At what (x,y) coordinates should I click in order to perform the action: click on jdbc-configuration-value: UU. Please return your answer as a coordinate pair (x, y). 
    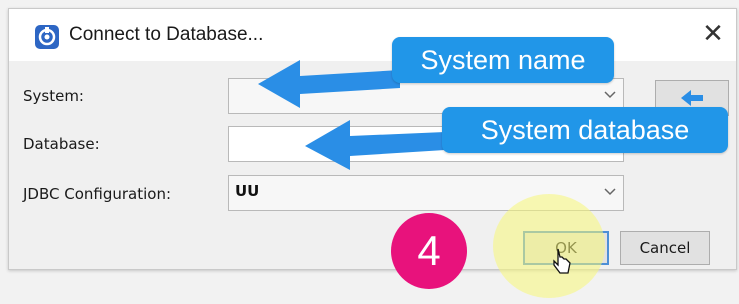
    Looking at the image, I should click on (247, 191).